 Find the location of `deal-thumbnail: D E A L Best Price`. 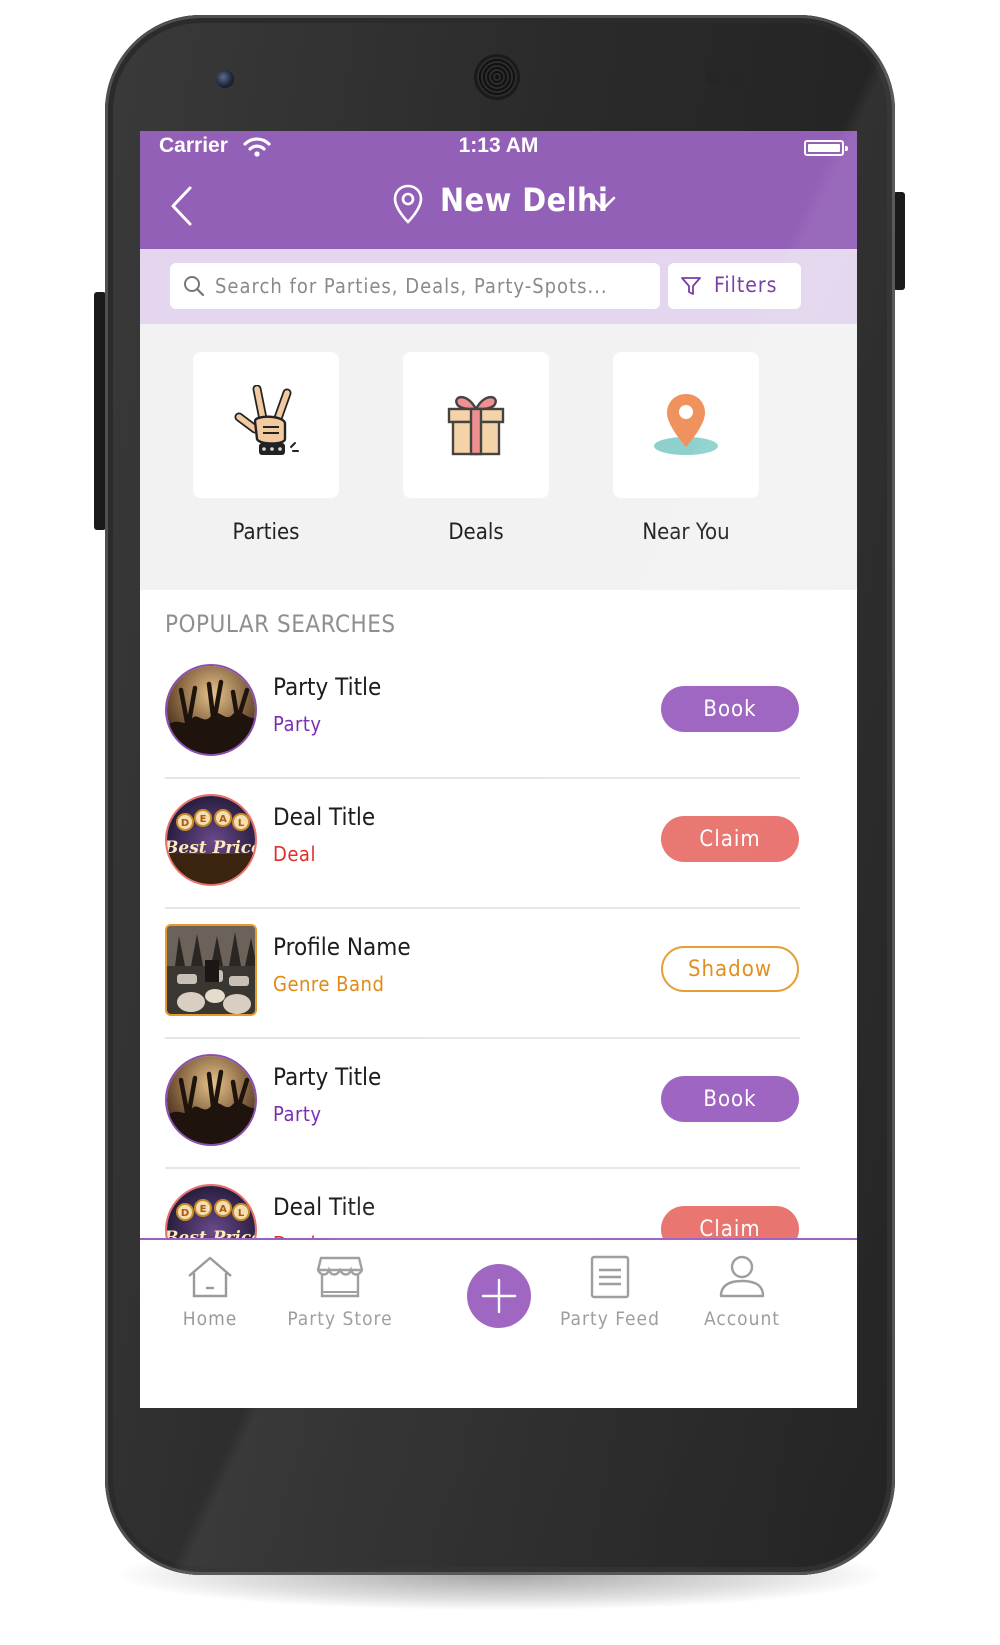

deal-thumbnail: D E A L Best Price is located at coordinates (211, 840).